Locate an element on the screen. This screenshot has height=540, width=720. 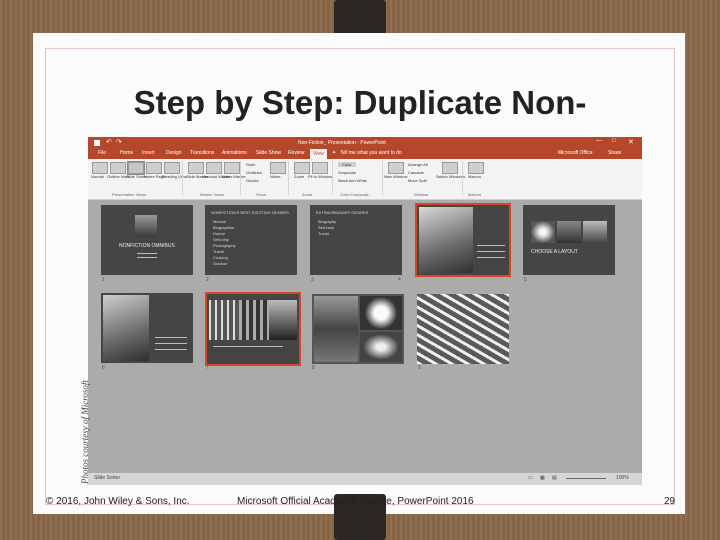
normal-view-button is located at coordinates (100, 168).